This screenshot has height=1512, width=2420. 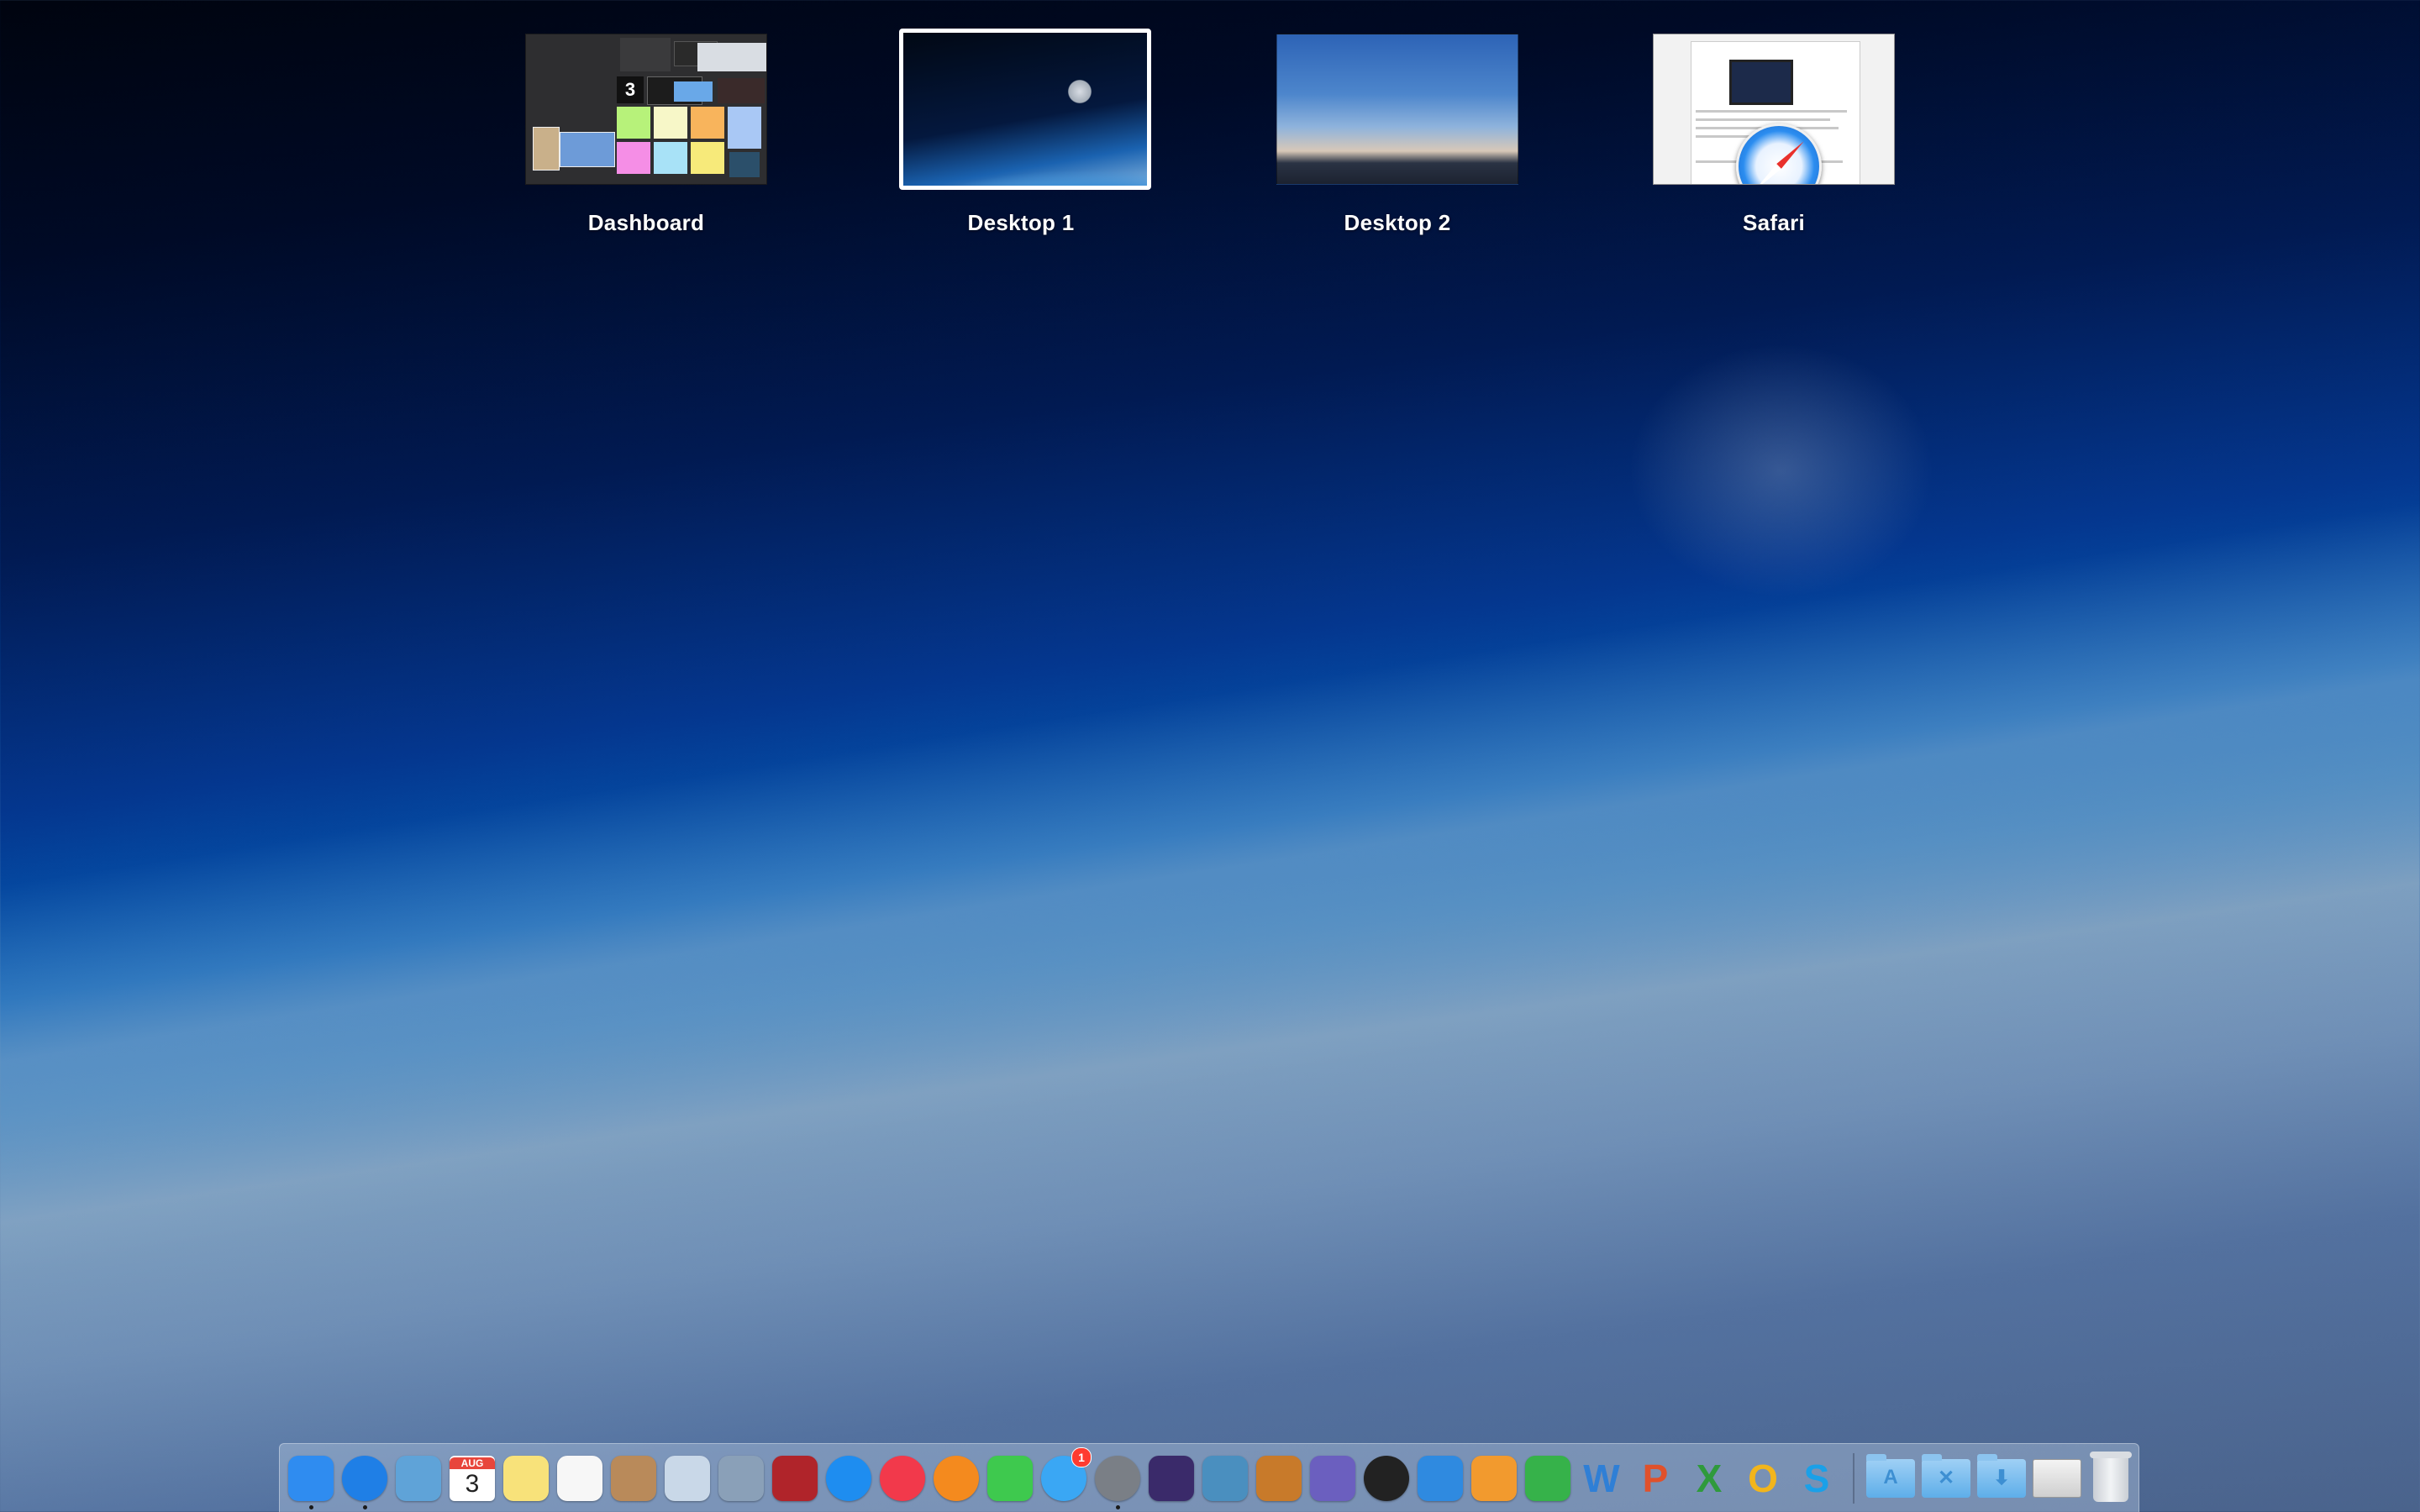 What do you see at coordinates (1397, 222) in the screenshot?
I see `space-label: Desktop 2` at bounding box center [1397, 222].